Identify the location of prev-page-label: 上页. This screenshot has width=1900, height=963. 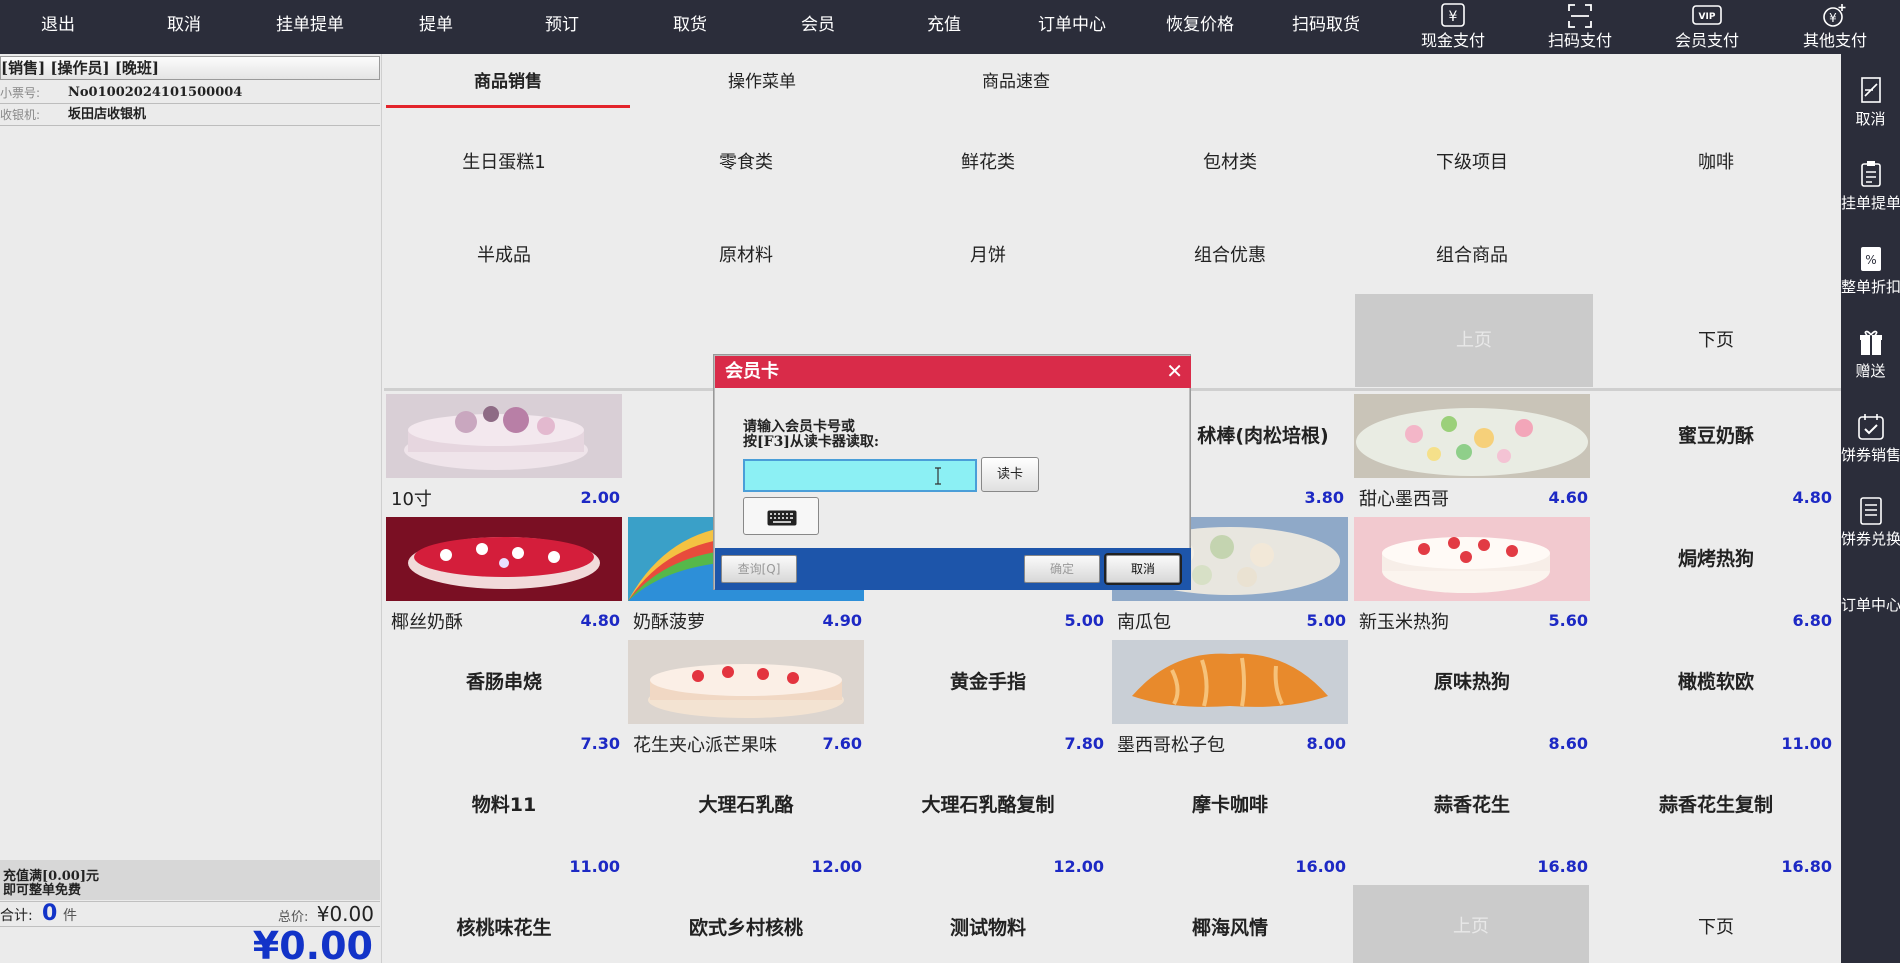
(1471, 926).